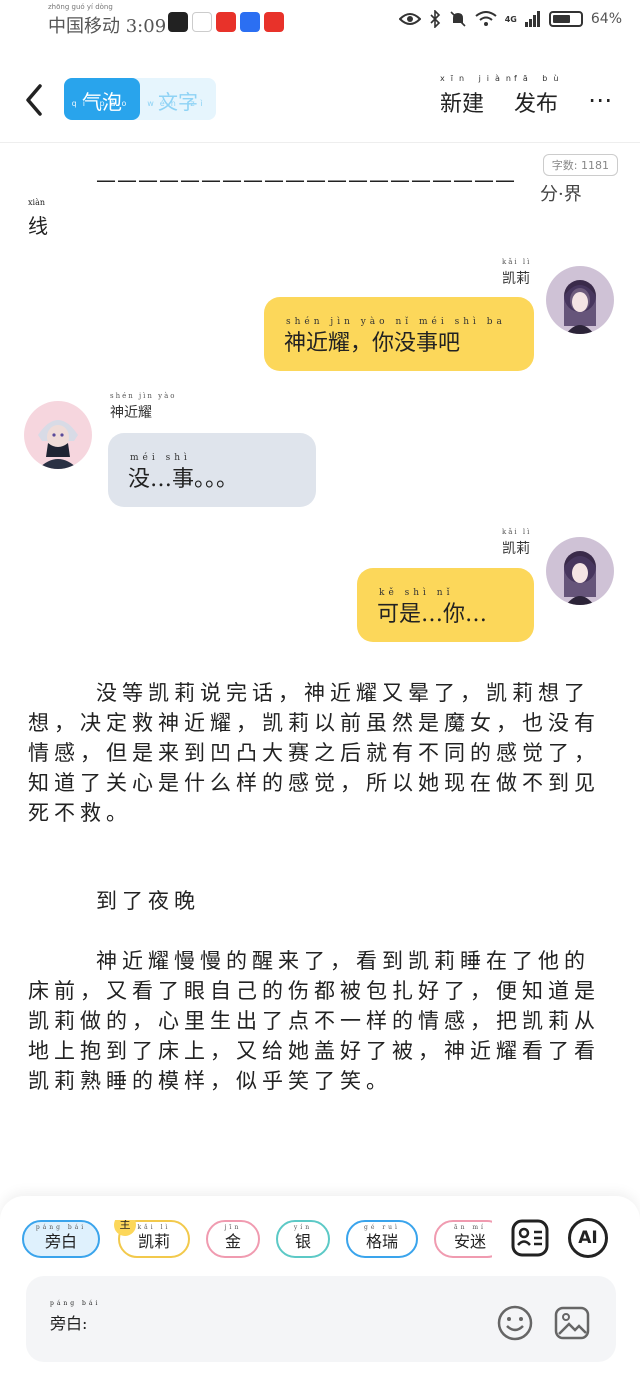  Describe the element at coordinates (561, 194) in the screenshot. I see `divider-end-text: 分·界` at that location.